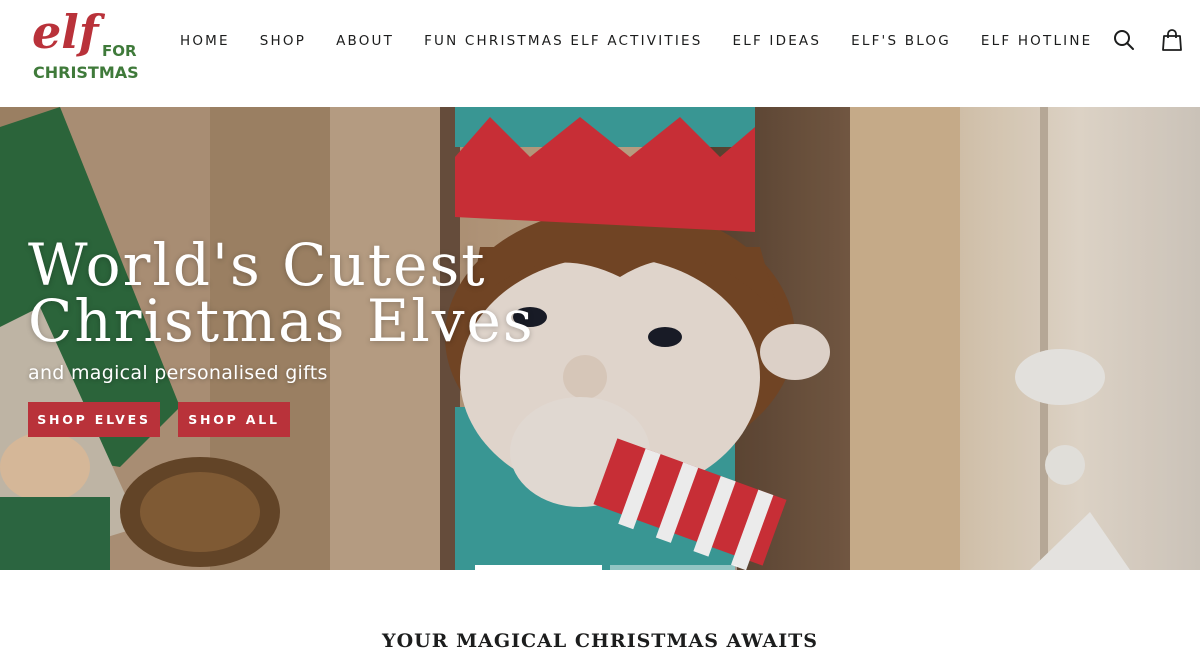 The height and width of the screenshot is (672, 1200). I want to click on nav-shop: SHOP, so click(283, 41).